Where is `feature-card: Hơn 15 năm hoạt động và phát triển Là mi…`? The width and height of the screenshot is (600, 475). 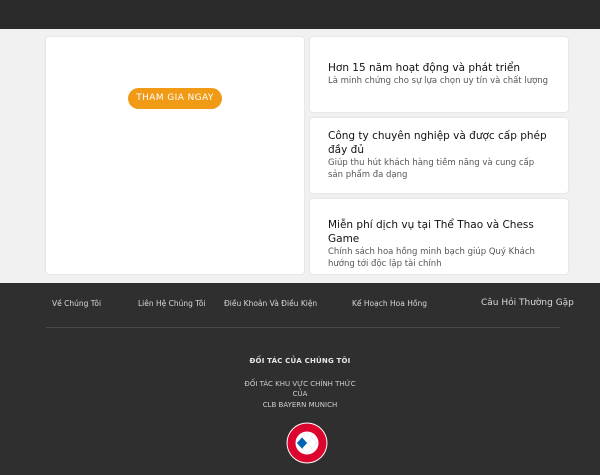
feature-card: Hơn 15 năm hoạt động và phát triển Là mi… is located at coordinates (439, 74).